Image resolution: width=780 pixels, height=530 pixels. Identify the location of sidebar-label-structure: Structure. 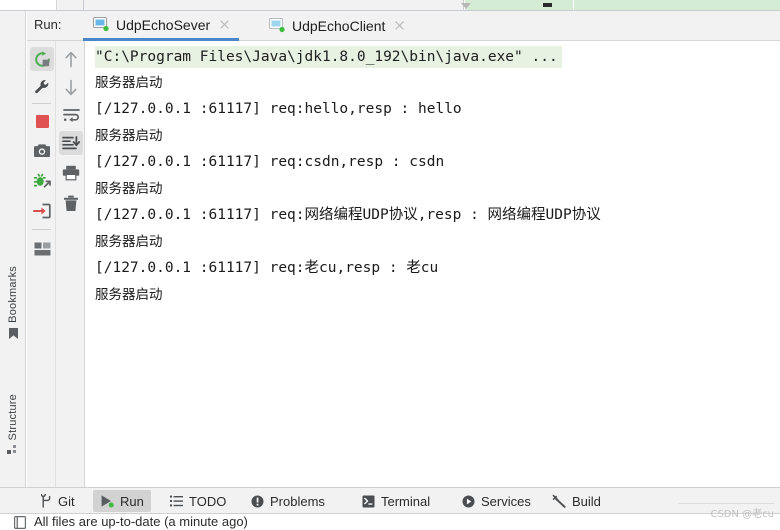
(13, 417).